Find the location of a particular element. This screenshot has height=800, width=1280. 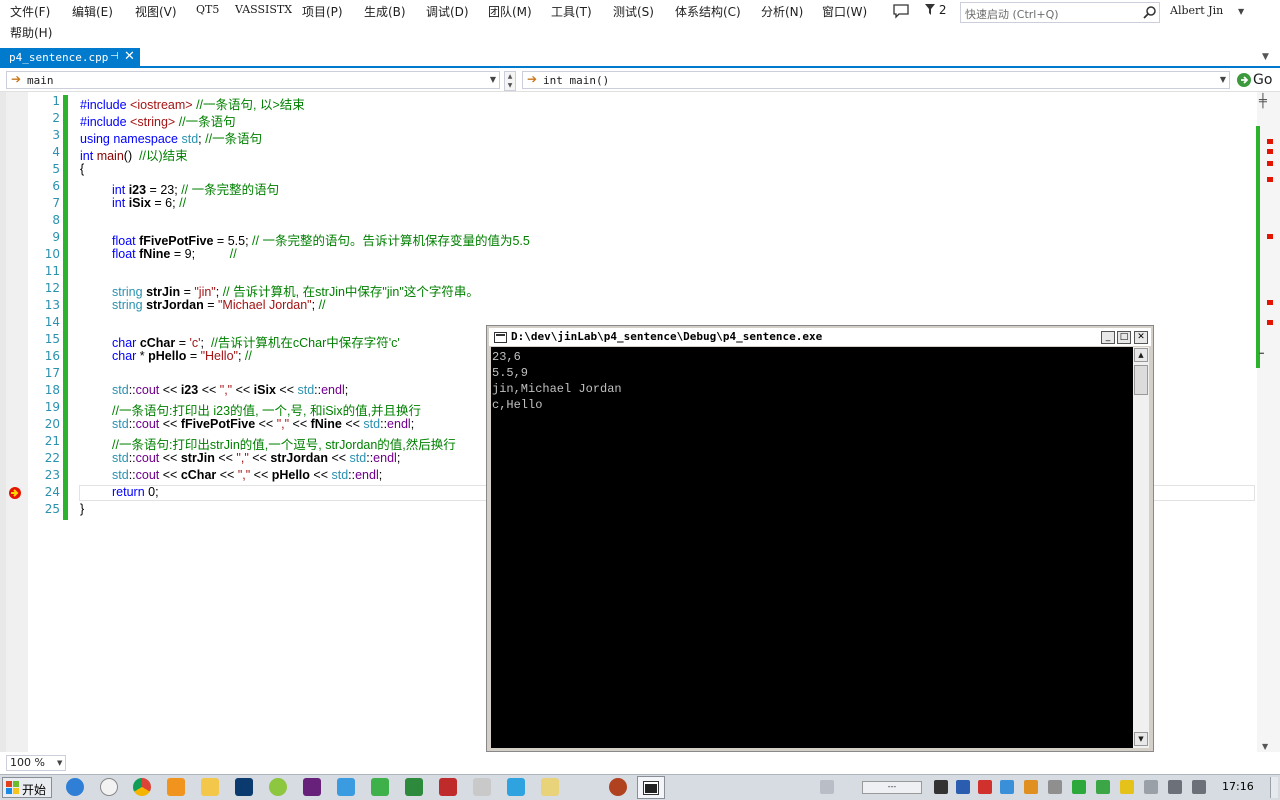

tab-p4-sentence: p4_sentence.cpp ⊣ ✕ is located at coordinates (70, 58).